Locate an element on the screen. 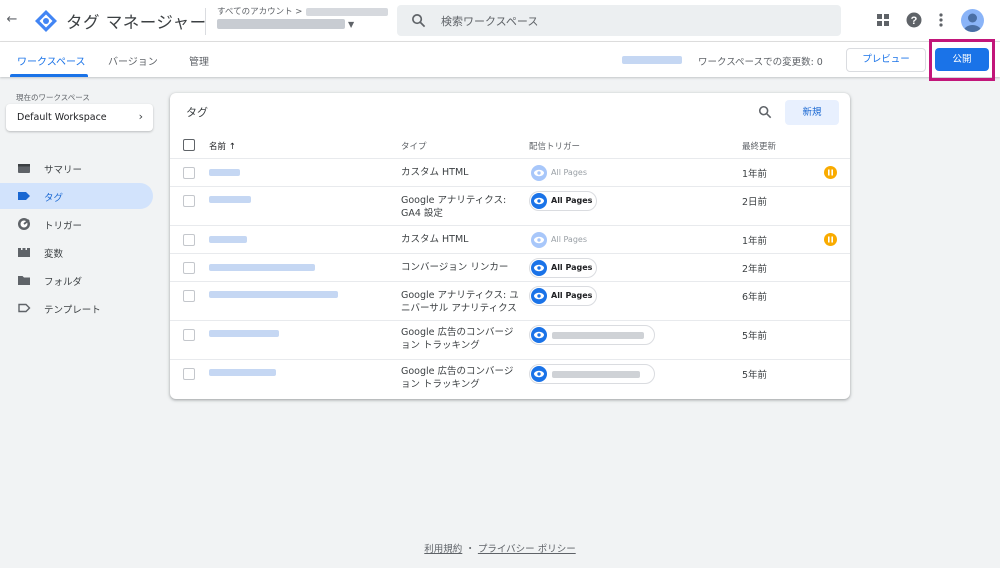 This screenshot has height=568, width=1000. publish-button: 公開 is located at coordinates (962, 59).